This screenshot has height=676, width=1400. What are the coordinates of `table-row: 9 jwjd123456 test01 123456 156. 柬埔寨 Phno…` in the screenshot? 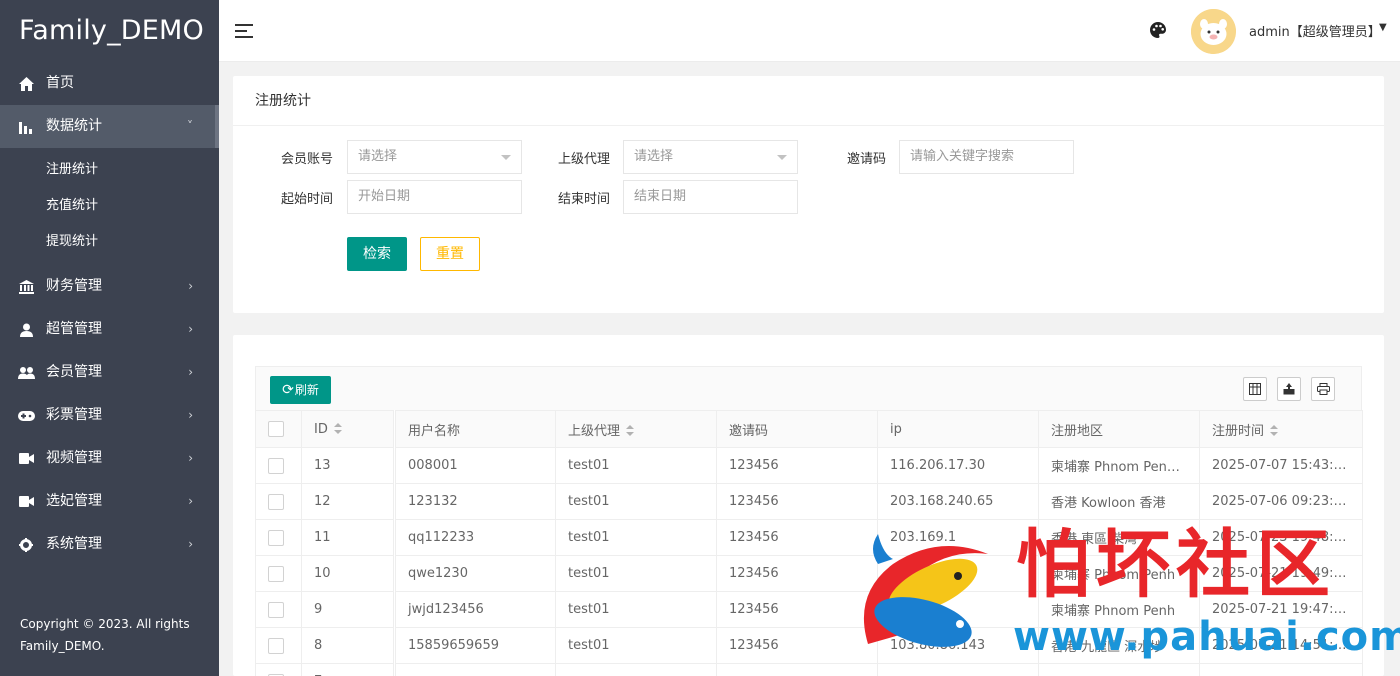 It's located at (809, 609).